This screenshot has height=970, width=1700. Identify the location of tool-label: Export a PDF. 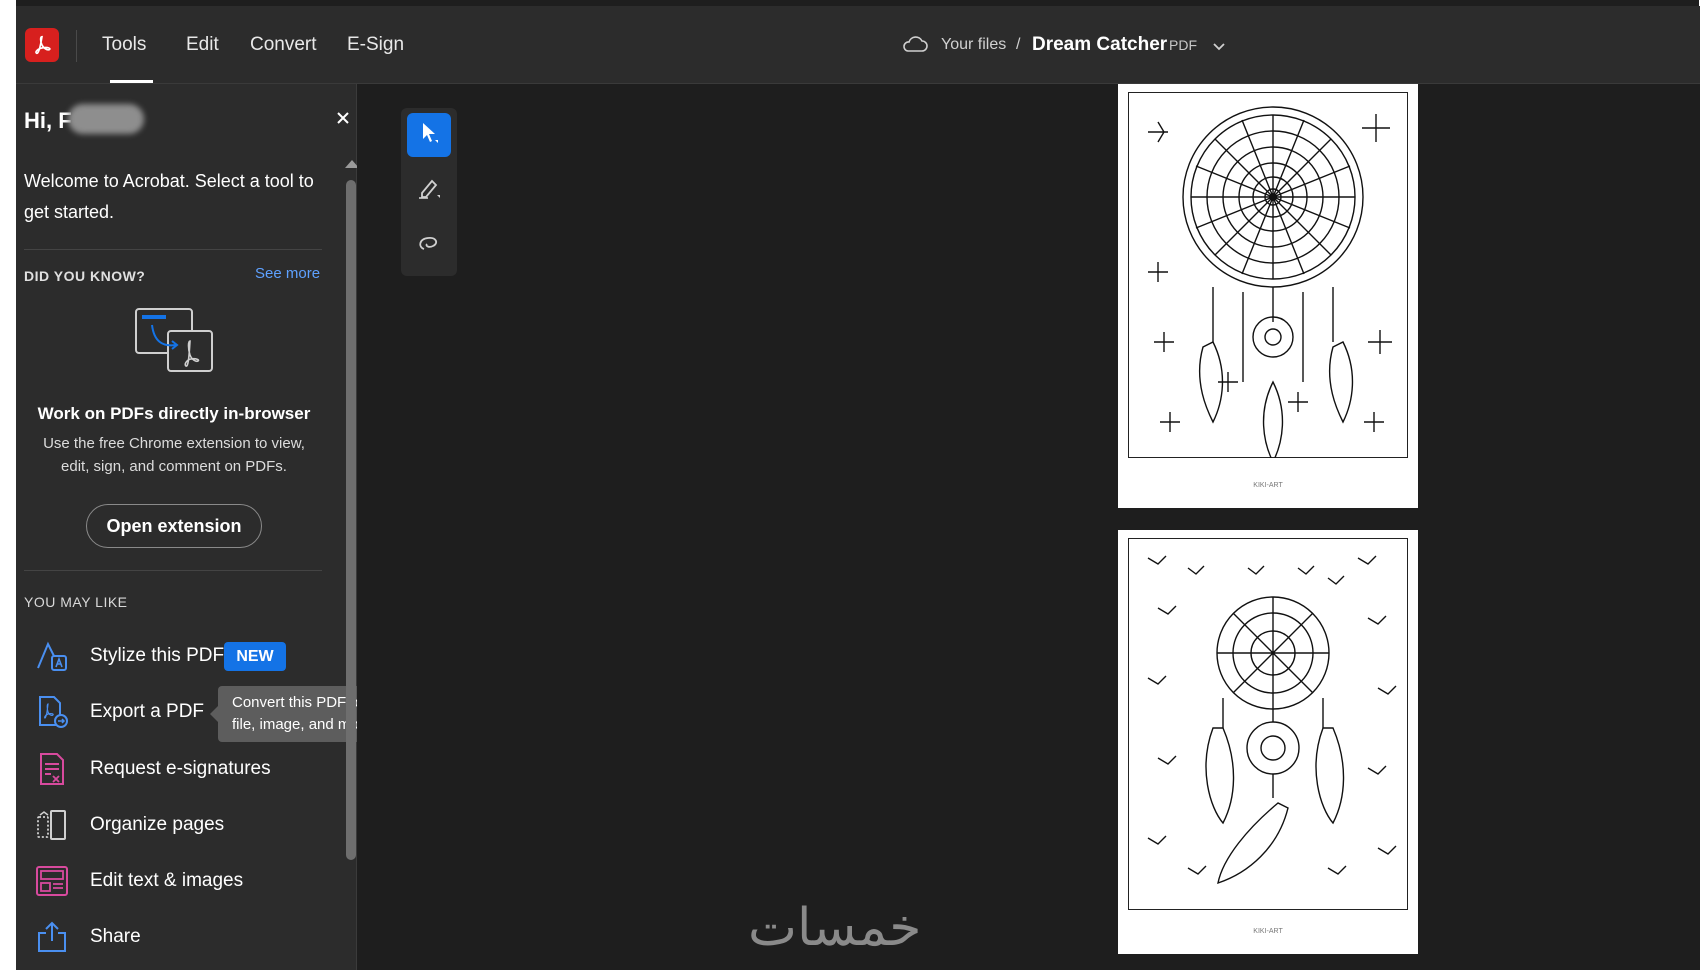
(147, 711).